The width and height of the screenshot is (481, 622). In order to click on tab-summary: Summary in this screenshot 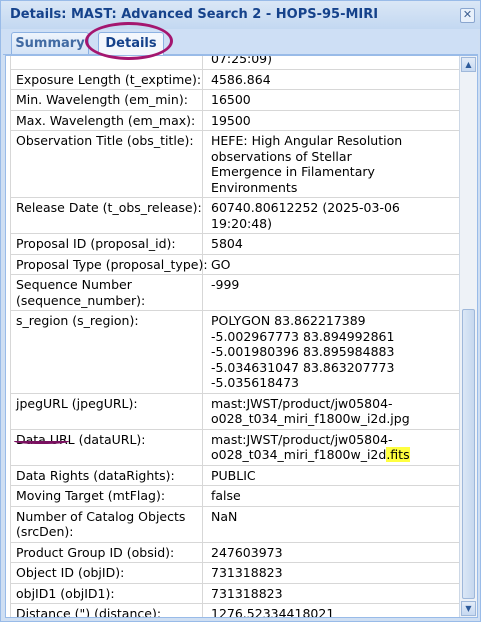, I will do `click(50, 43)`.